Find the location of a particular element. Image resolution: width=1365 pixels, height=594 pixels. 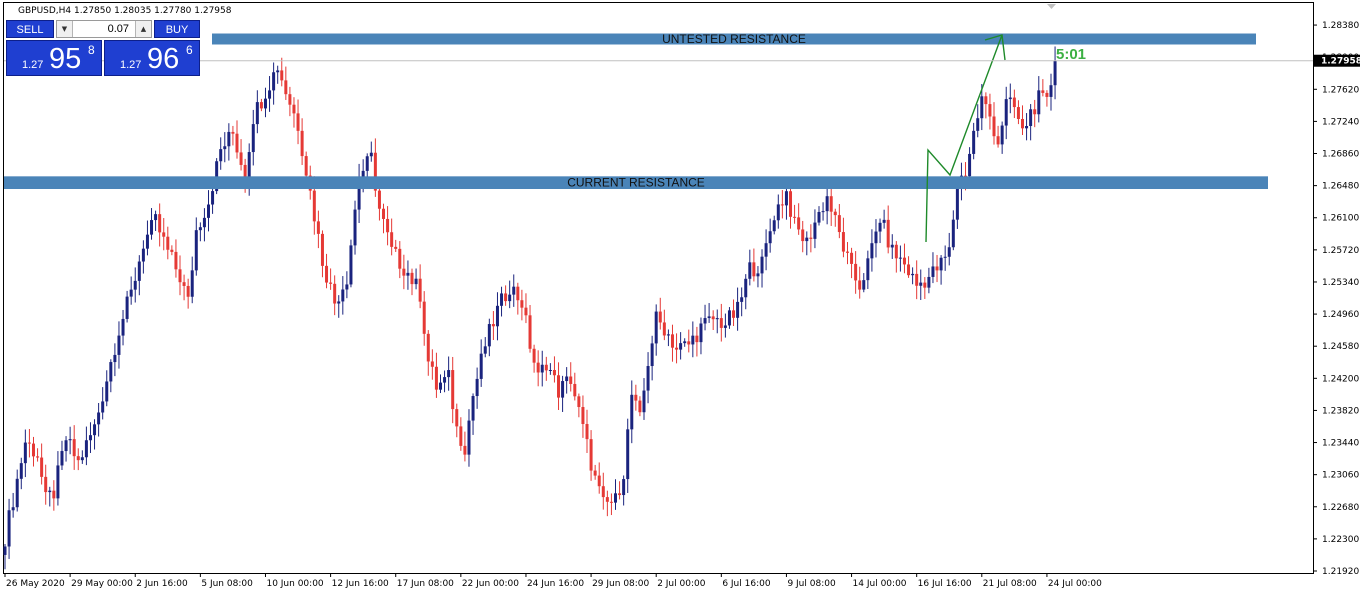

time-tick-label: 21 Jul 08:00 is located at coordinates (1010, 584).